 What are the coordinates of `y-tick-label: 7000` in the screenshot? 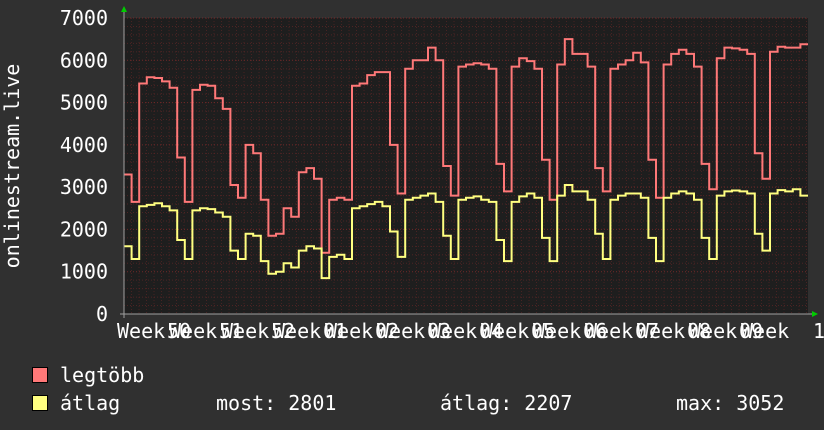 It's located at (84, 18).